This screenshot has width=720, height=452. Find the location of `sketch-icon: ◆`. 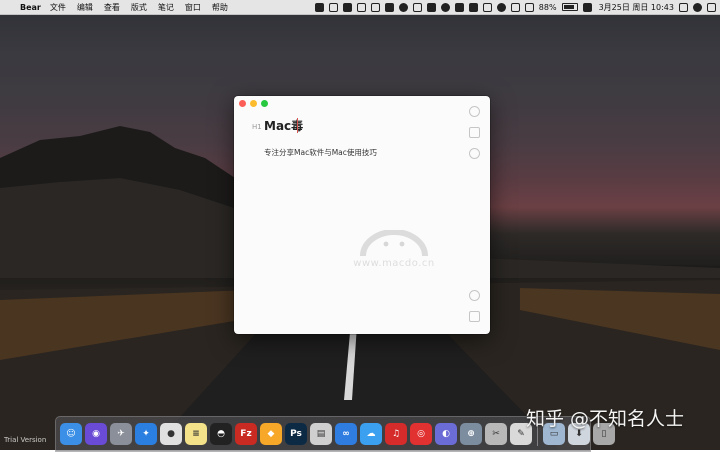

sketch-icon: ◆ is located at coordinates (271, 434).